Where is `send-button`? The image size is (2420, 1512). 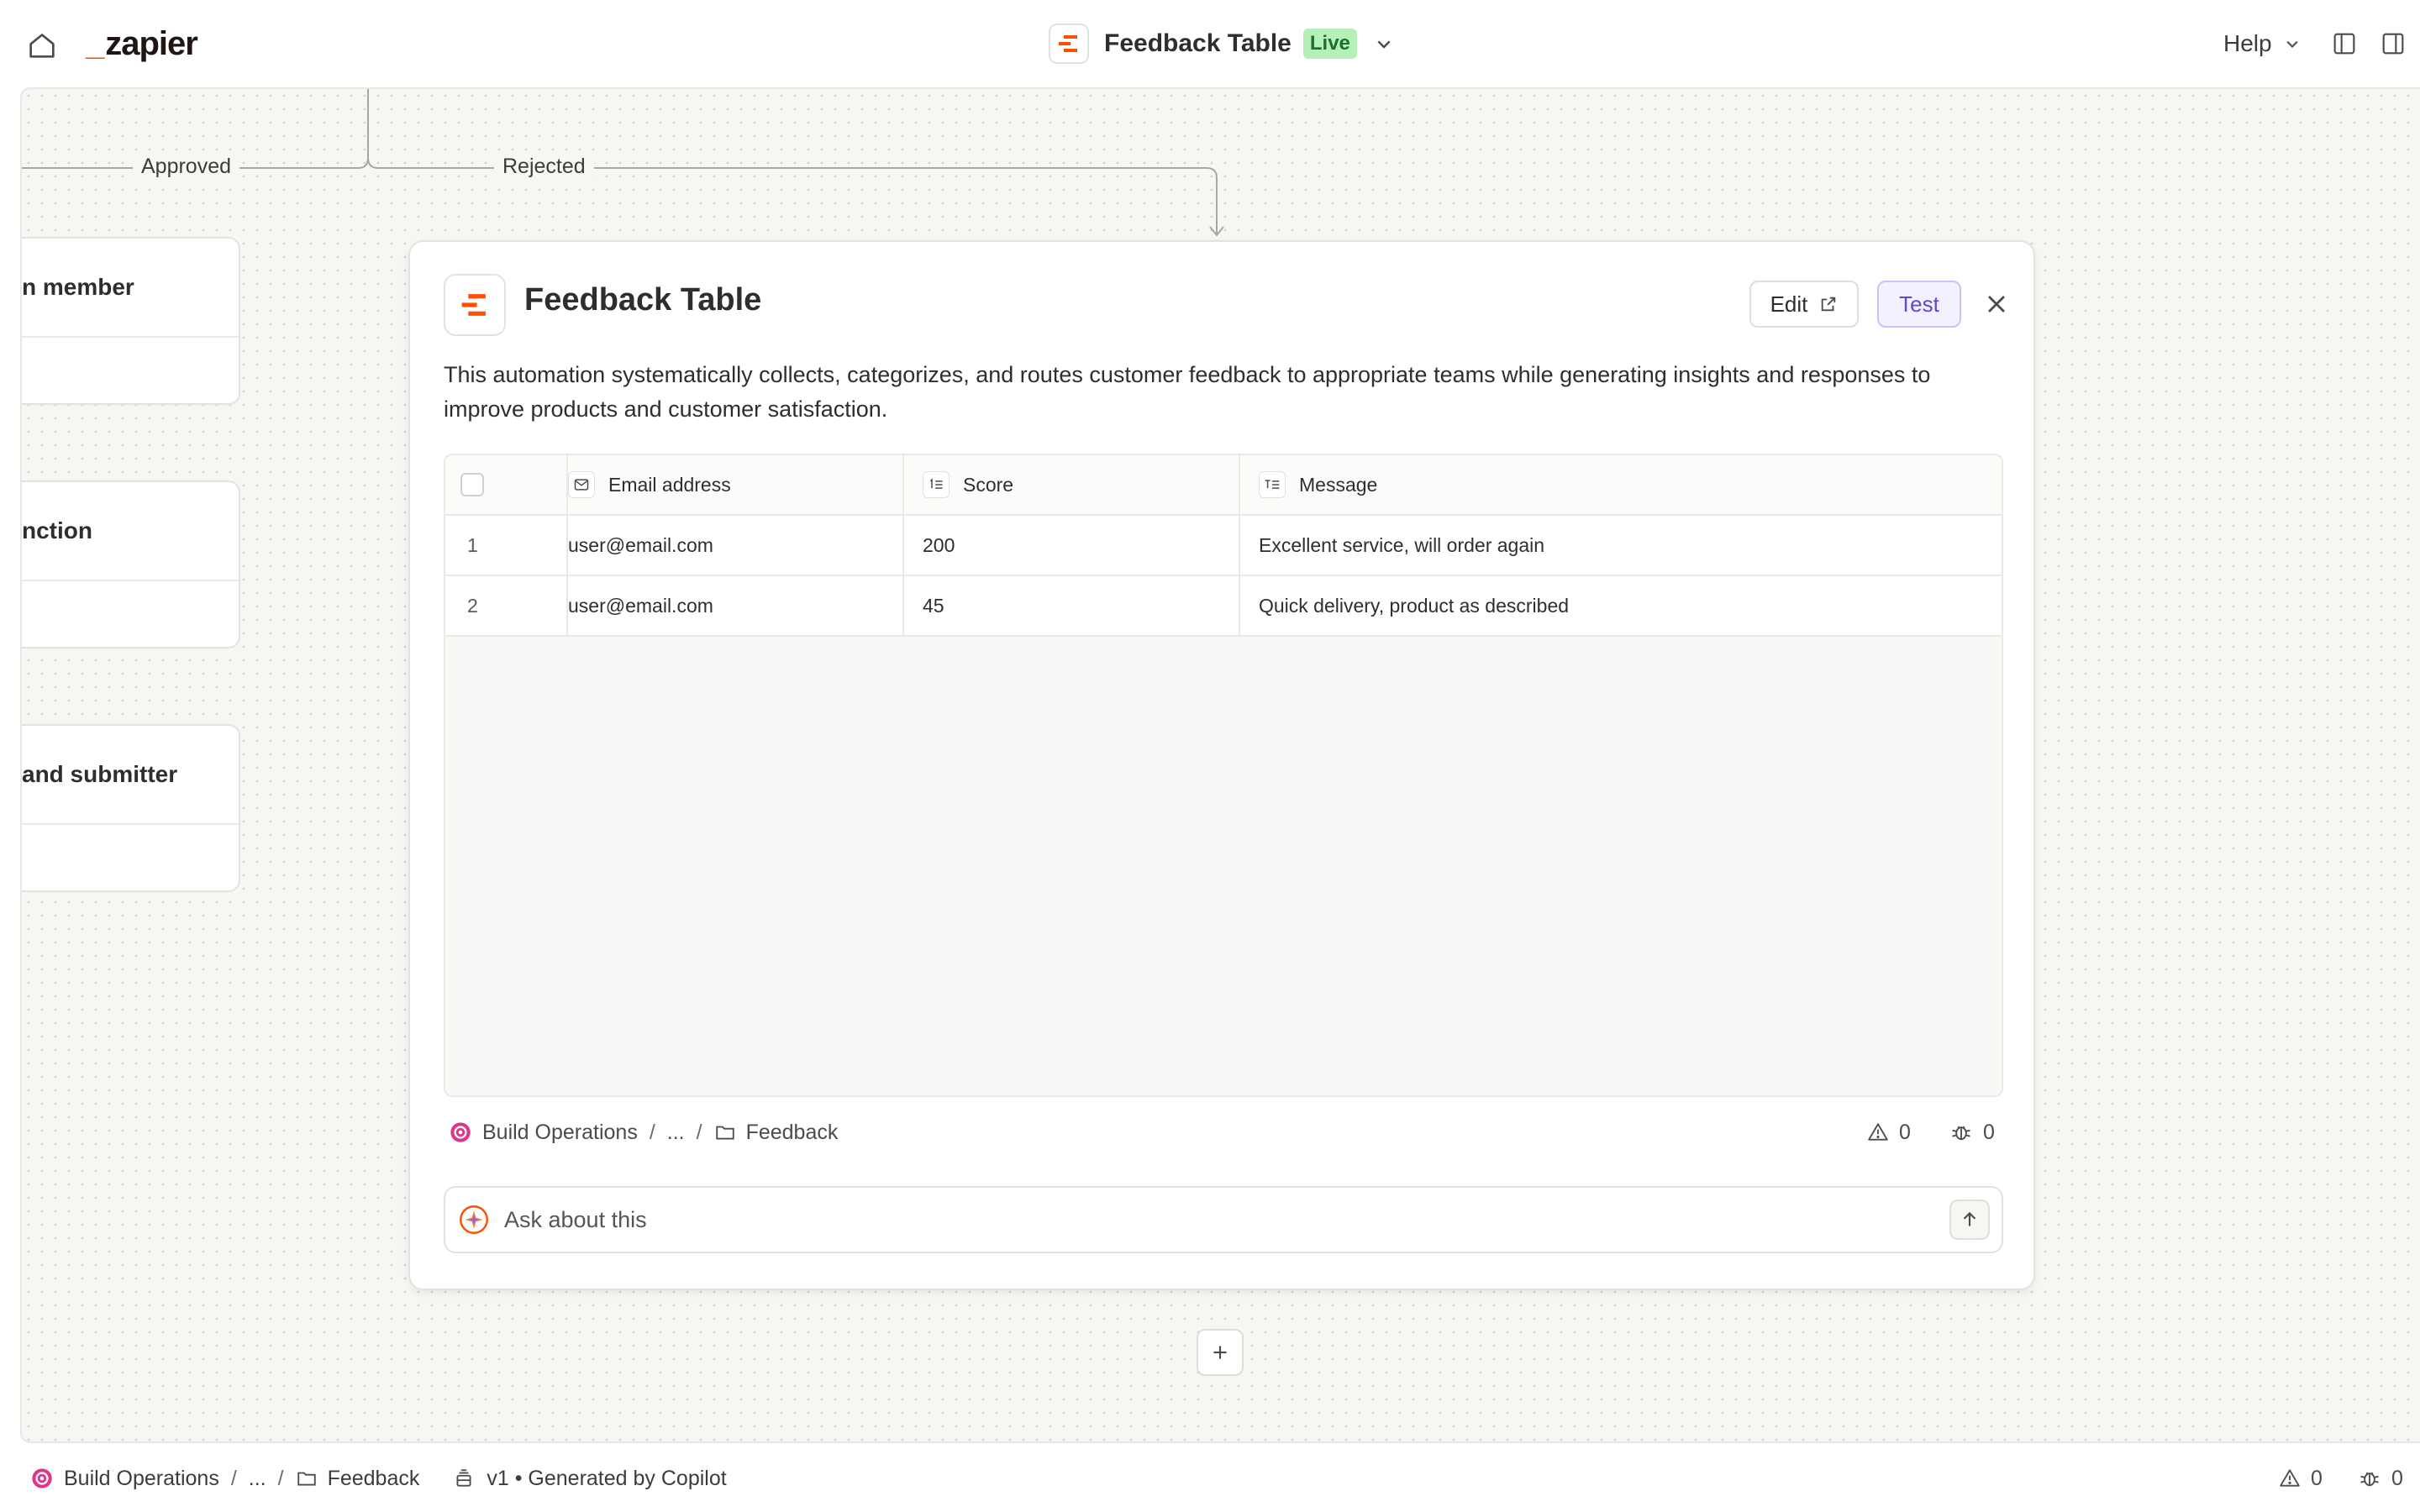 send-button is located at coordinates (1970, 1220).